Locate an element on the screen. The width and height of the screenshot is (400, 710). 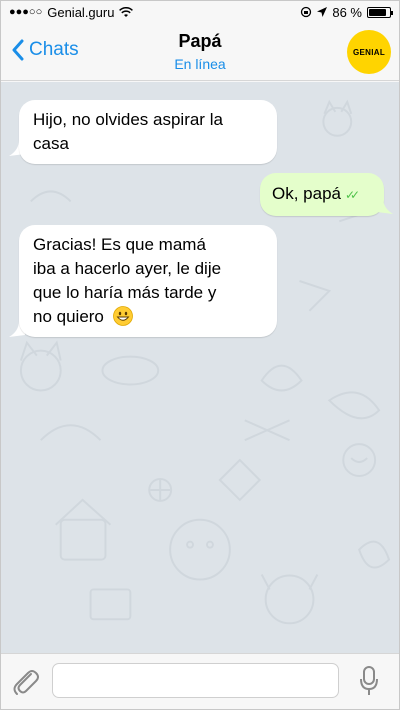
battery-percent: 86 % is located at coordinates (347, 12).